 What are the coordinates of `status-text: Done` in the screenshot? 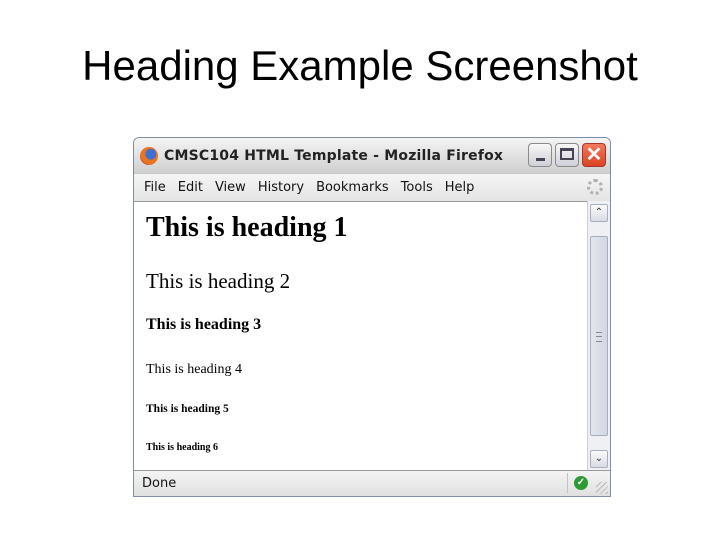 It's located at (159, 483).